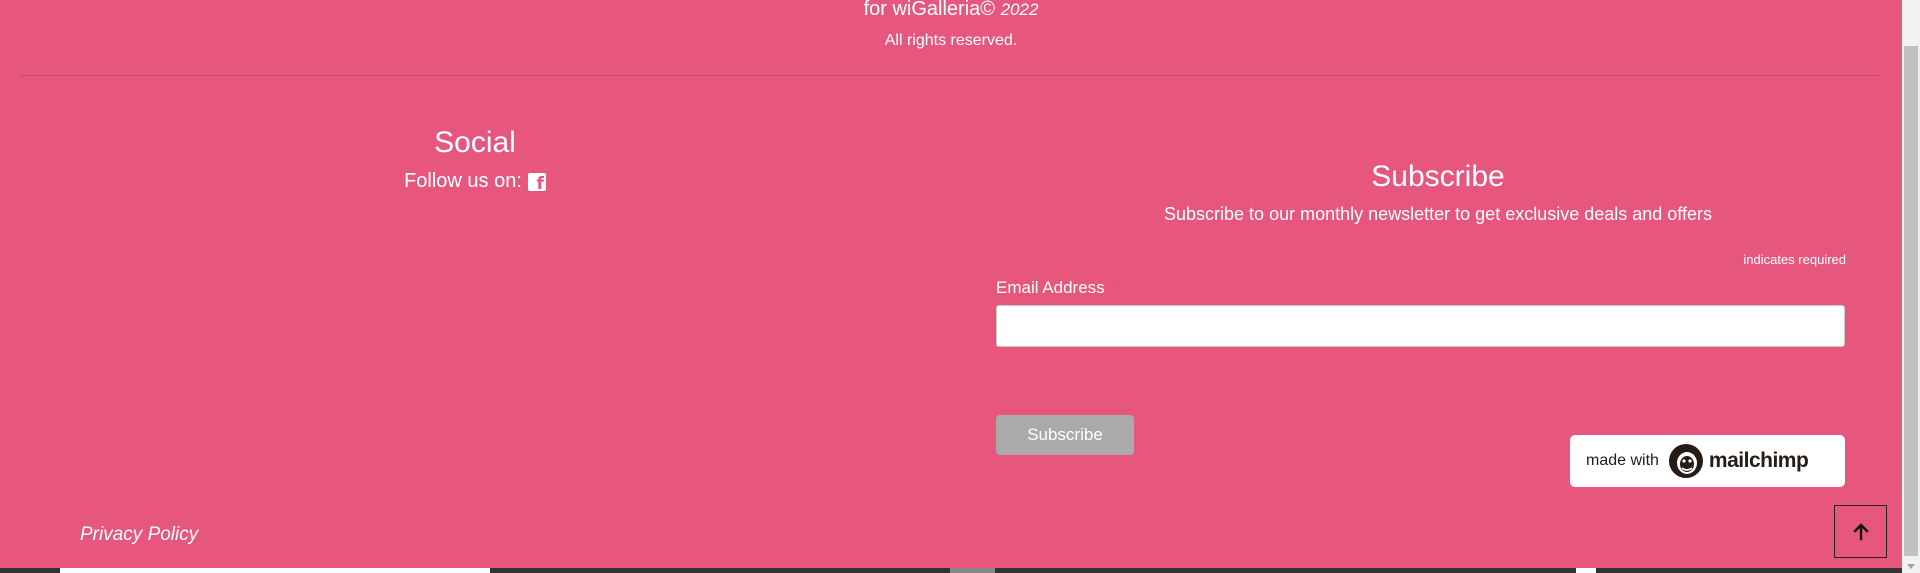 This screenshot has width=1920, height=573. Describe the element at coordinates (475, 142) in the screenshot. I see `social-title: Social` at that location.